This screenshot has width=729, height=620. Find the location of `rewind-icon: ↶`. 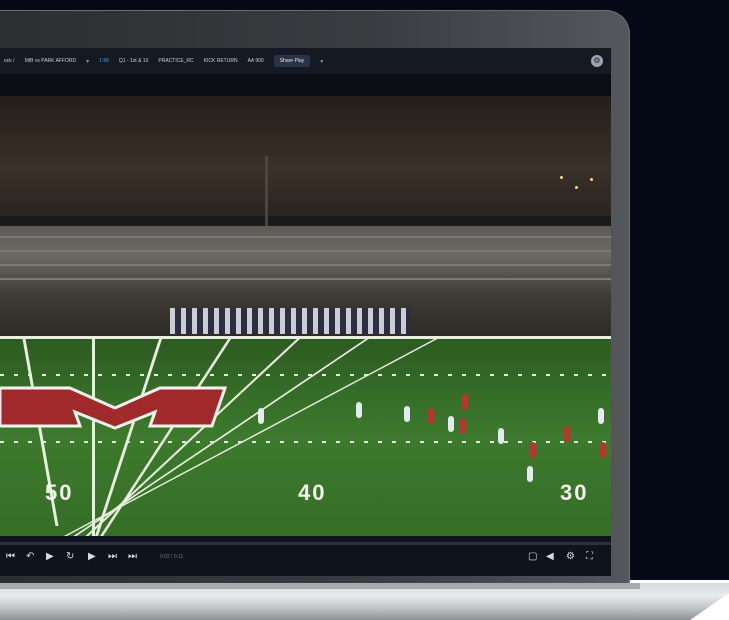

rewind-icon: ↶ is located at coordinates (30, 557).